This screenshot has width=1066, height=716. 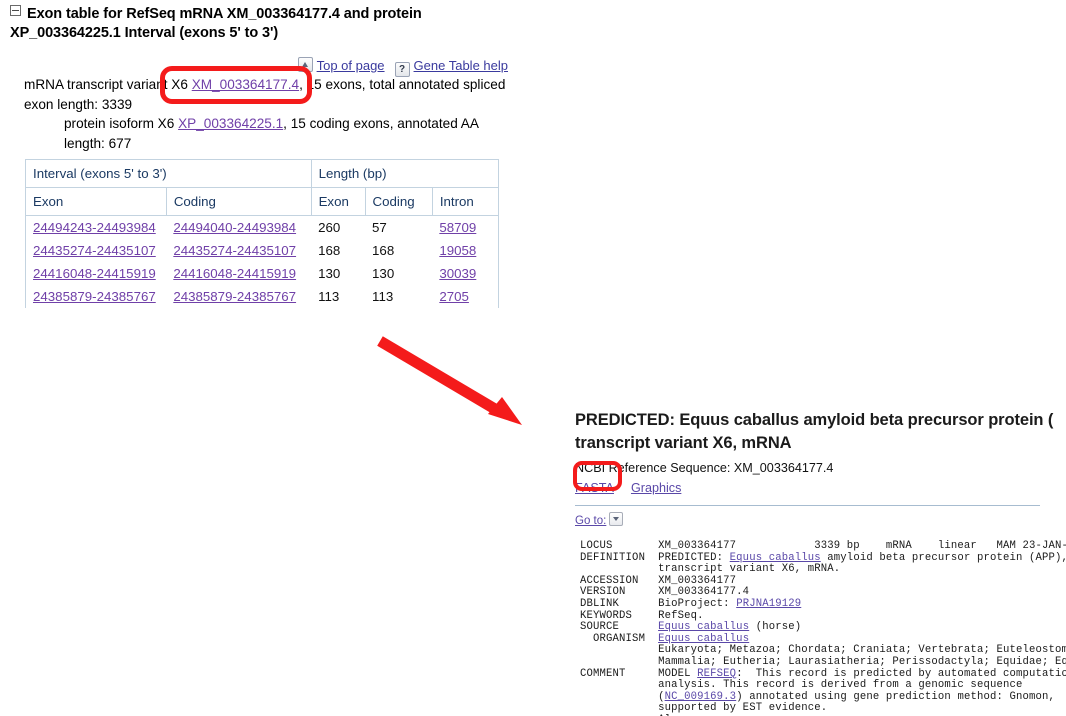 What do you see at coordinates (329, 273) in the screenshot?
I see `cell-exon-length: 130` at bounding box center [329, 273].